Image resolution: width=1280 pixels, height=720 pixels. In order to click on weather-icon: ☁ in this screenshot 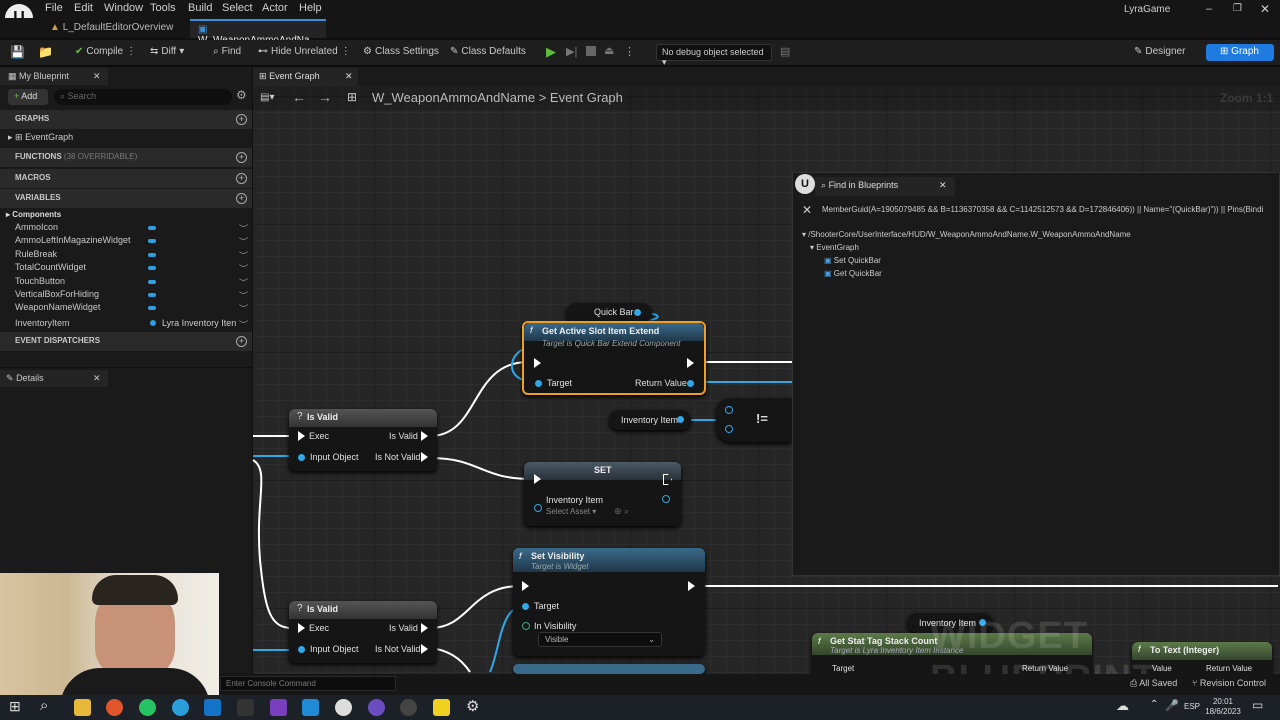, I will do `click(1122, 706)`.